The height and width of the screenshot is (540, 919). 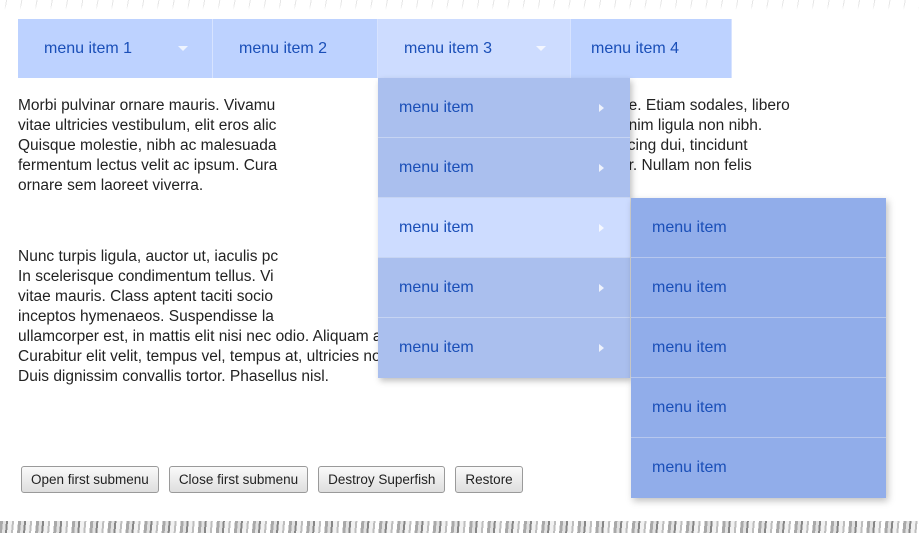 I want to click on torn-top-edge, so click(x=459, y=5).